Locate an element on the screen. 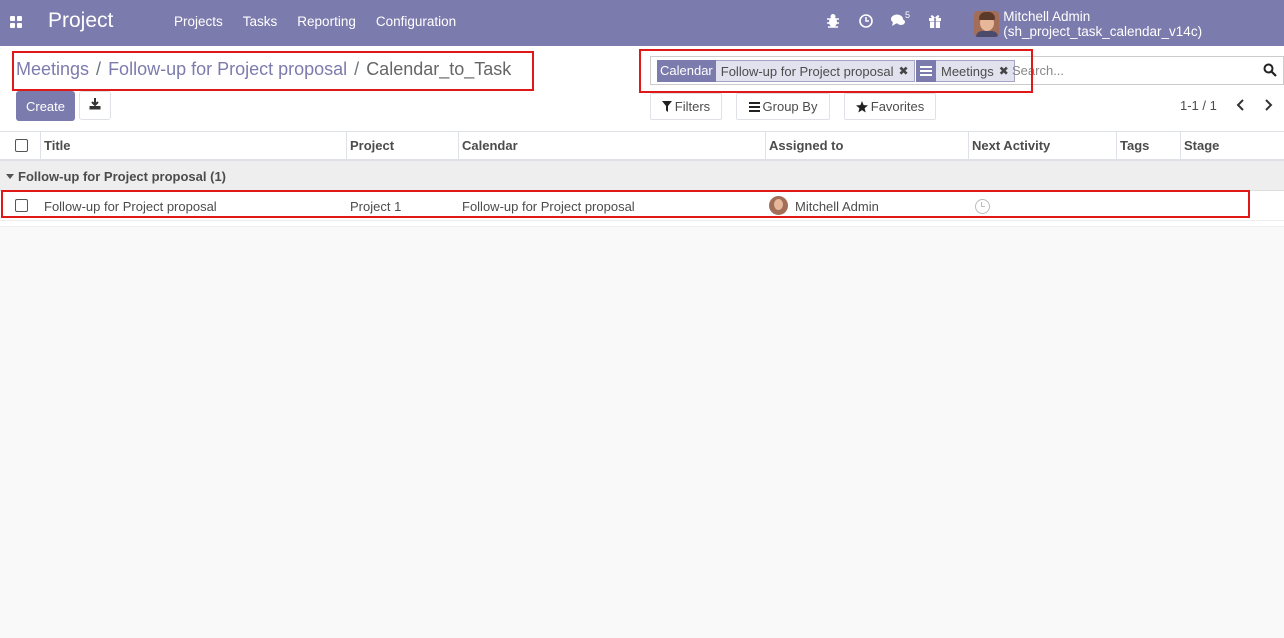  group-by-button: Group By is located at coordinates (783, 106).